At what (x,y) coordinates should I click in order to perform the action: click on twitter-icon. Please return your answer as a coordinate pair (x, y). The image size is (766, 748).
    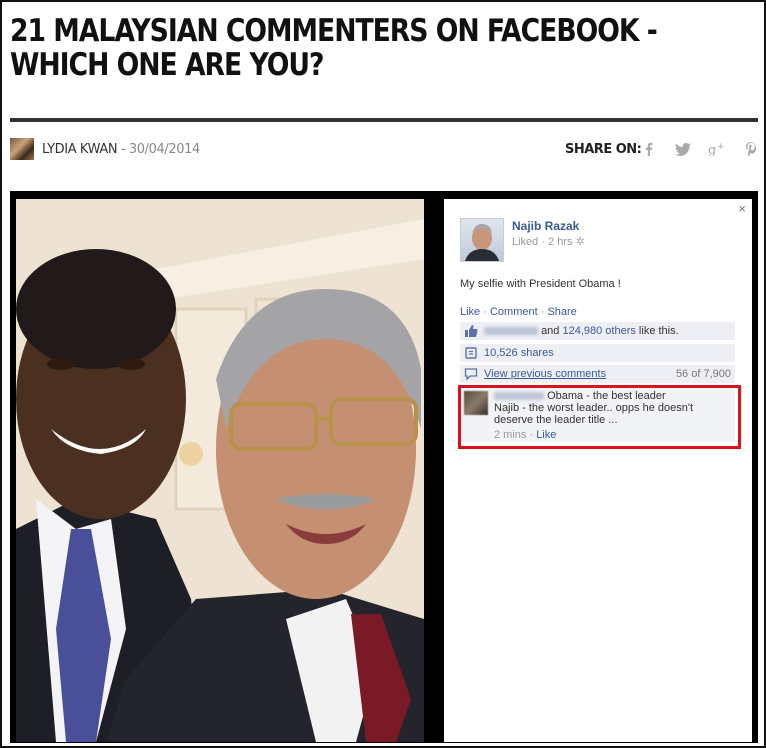
    Looking at the image, I should click on (683, 149).